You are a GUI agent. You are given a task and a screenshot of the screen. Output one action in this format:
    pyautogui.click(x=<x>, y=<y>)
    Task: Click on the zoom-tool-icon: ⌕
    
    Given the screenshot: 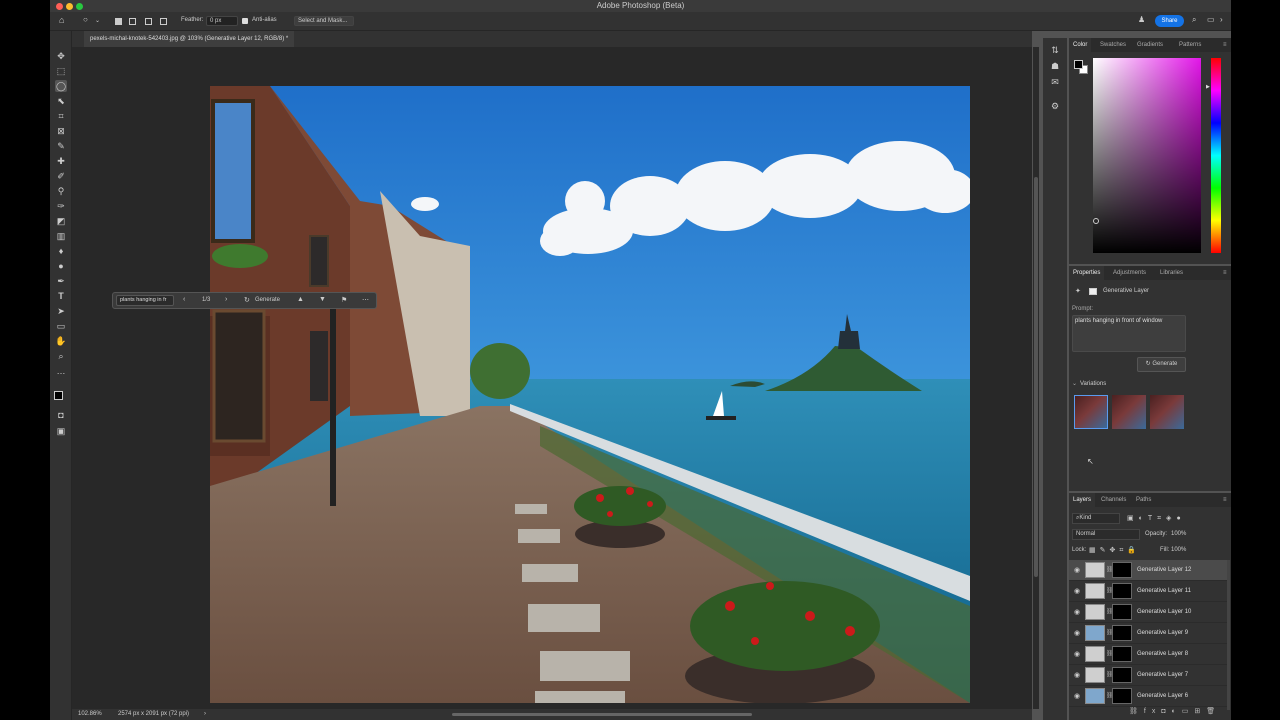 What is the action you would take?
    pyautogui.click(x=61, y=356)
    